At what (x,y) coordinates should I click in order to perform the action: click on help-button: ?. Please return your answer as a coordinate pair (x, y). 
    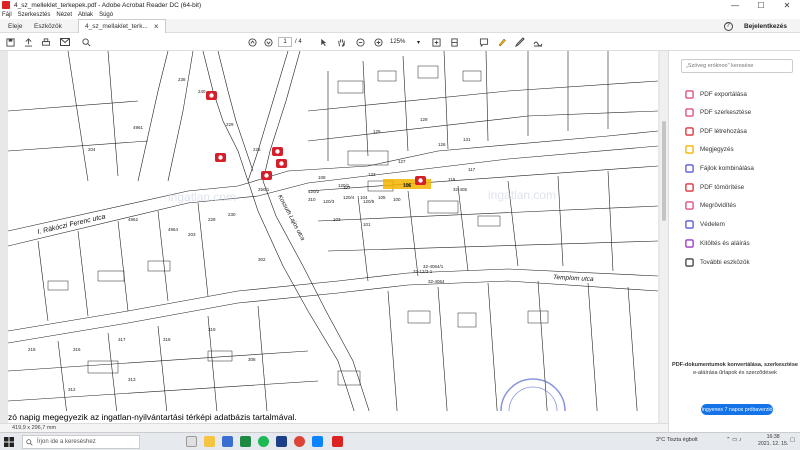
    Looking at the image, I should click on (728, 26).